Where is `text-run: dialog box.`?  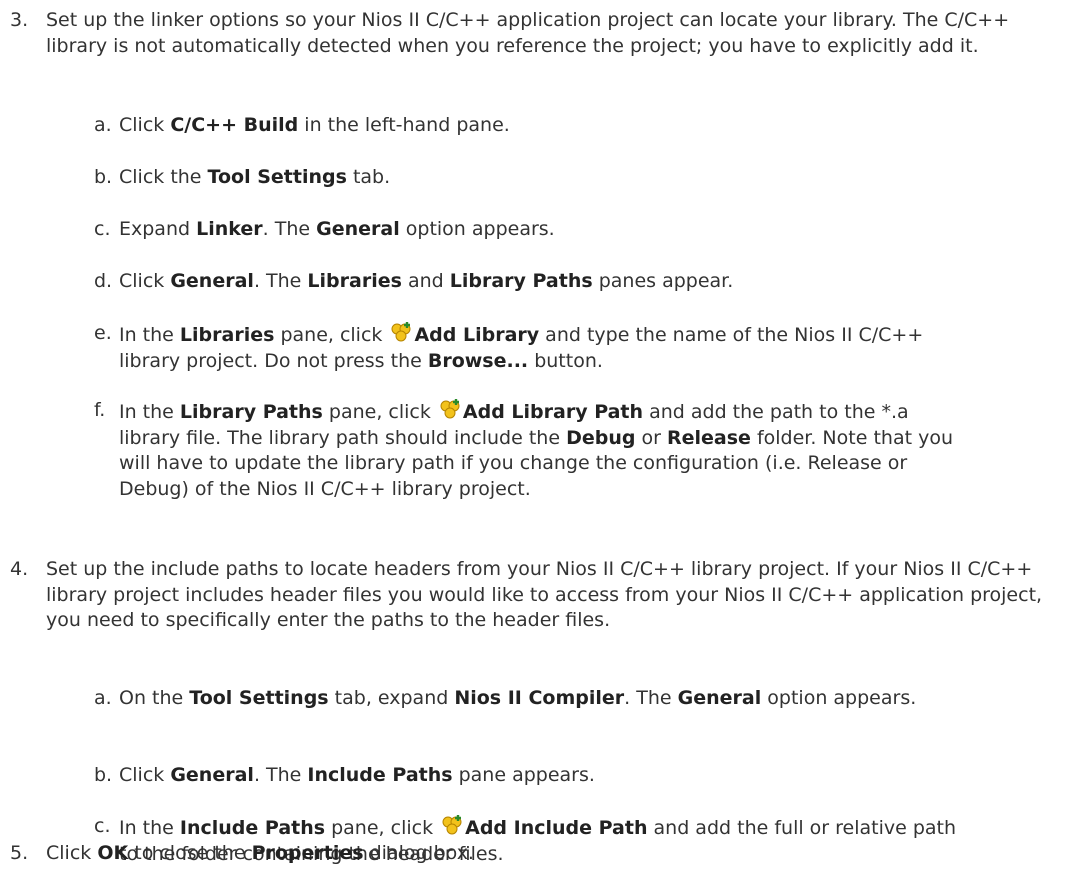 text-run: dialog box. is located at coordinates (418, 853).